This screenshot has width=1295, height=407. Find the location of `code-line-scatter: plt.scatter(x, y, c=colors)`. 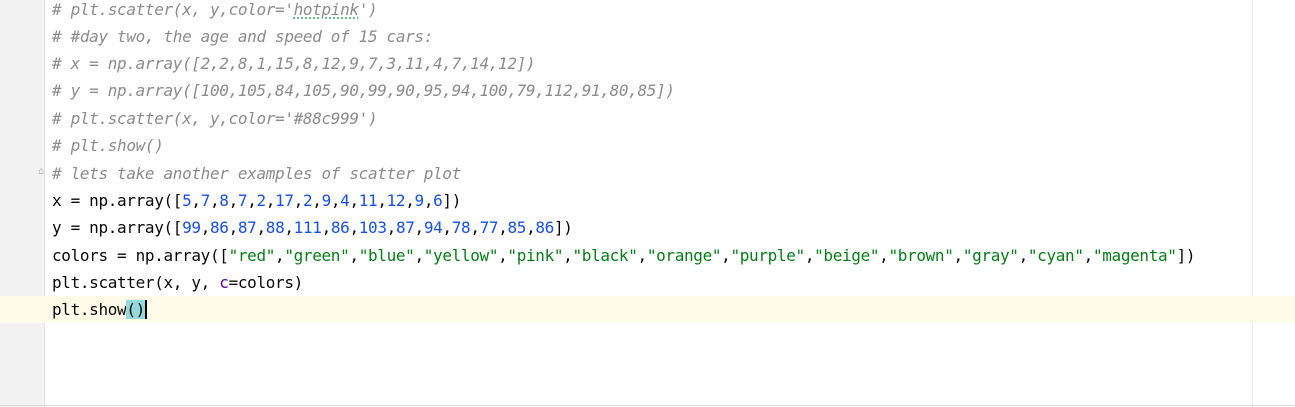

code-line-scatter: plt.scatter(x, y, c=colors) is located at coordinates (670, 282).